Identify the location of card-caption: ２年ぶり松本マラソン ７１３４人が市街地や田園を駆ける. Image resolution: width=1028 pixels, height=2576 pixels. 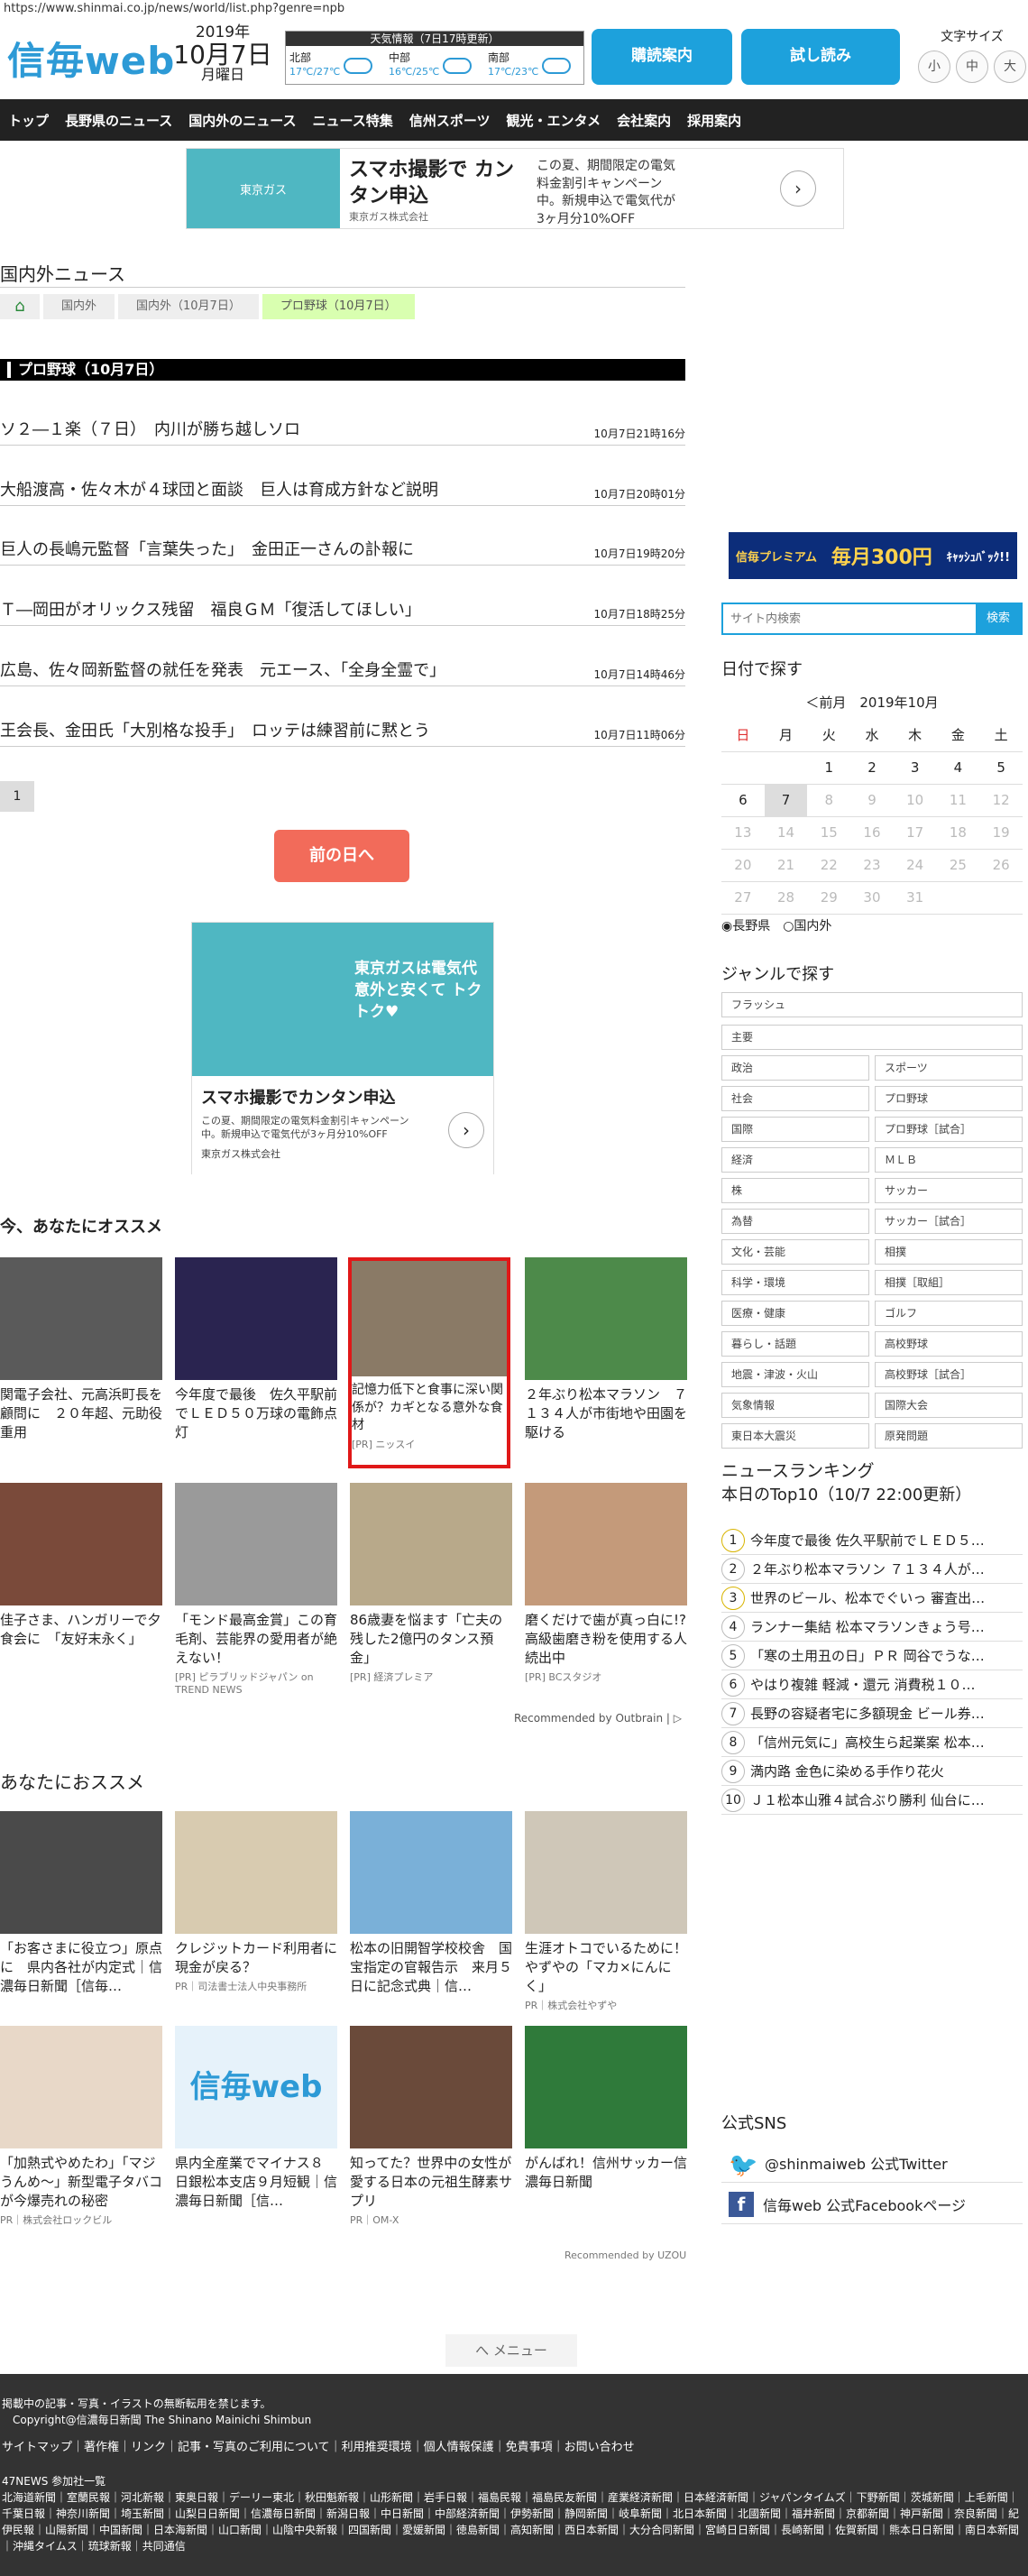
(606, 1414).